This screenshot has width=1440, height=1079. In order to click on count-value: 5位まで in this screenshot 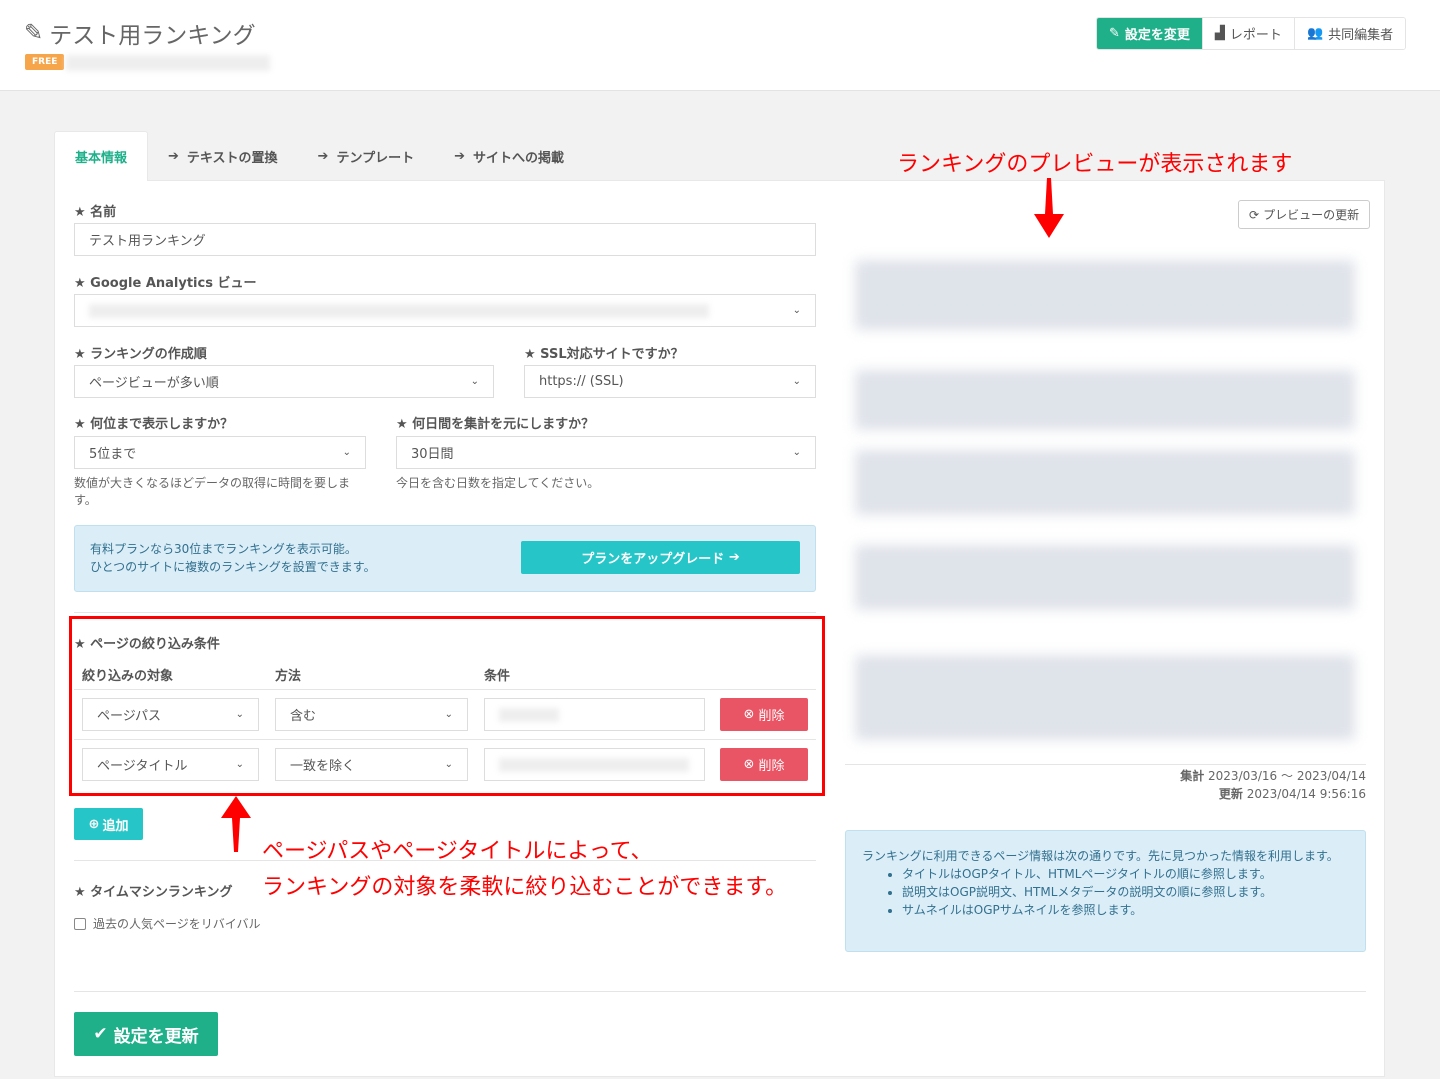, I will do `click(113, 454)`.